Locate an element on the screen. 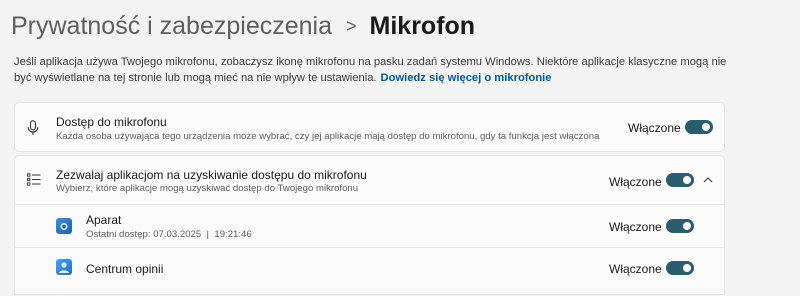  breadcrumb: Prywatność i zabezpieczenia > Mikrofon is located at coordinates (243, 26).